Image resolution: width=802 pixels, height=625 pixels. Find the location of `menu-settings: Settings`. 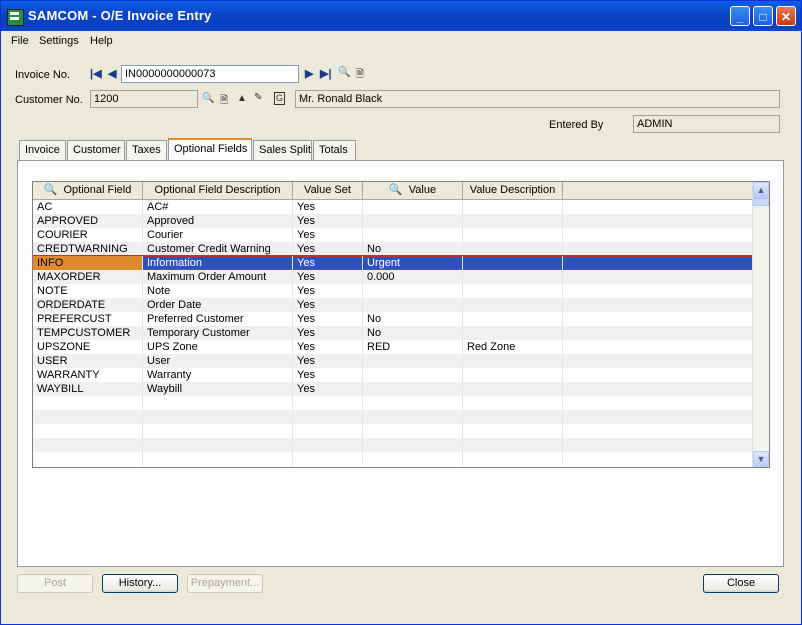

menu-settings: Settings is located at coordinates (59, 41).